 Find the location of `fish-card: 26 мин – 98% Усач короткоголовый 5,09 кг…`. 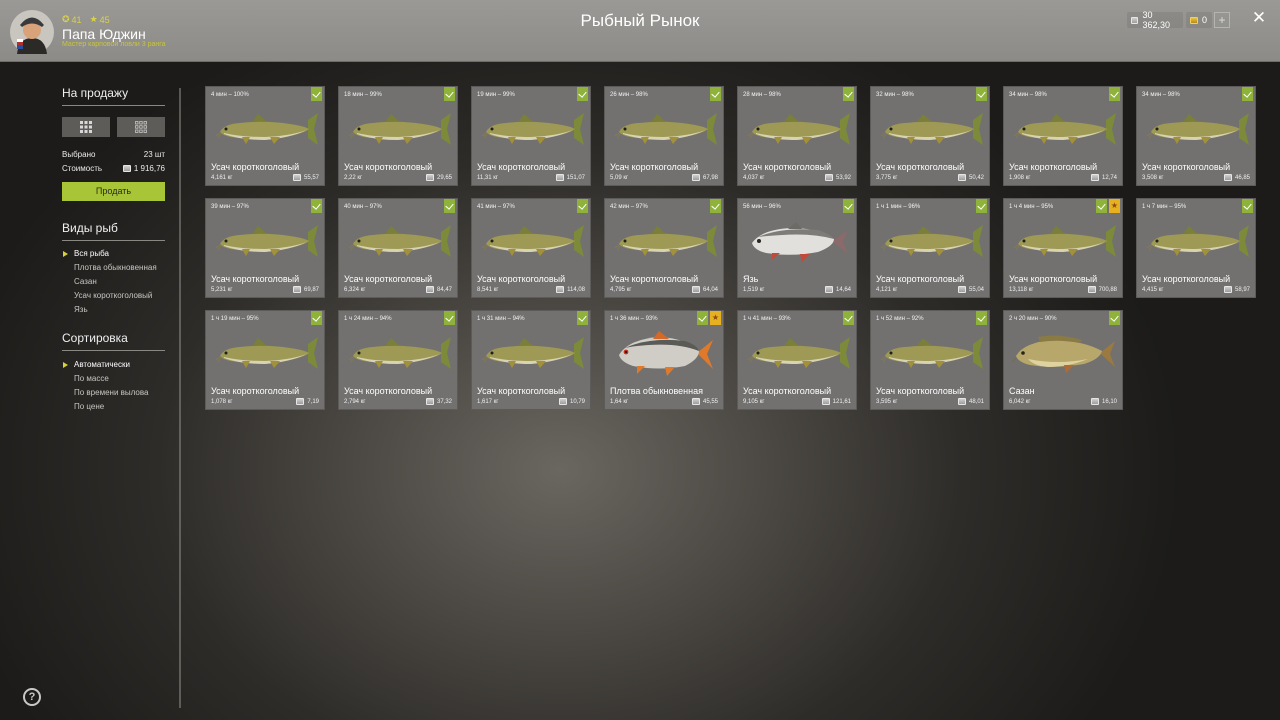

fish-card: 26 мин – 98% Усач короткоголовый 5,09 кг… is located at coordinates (664, 136).